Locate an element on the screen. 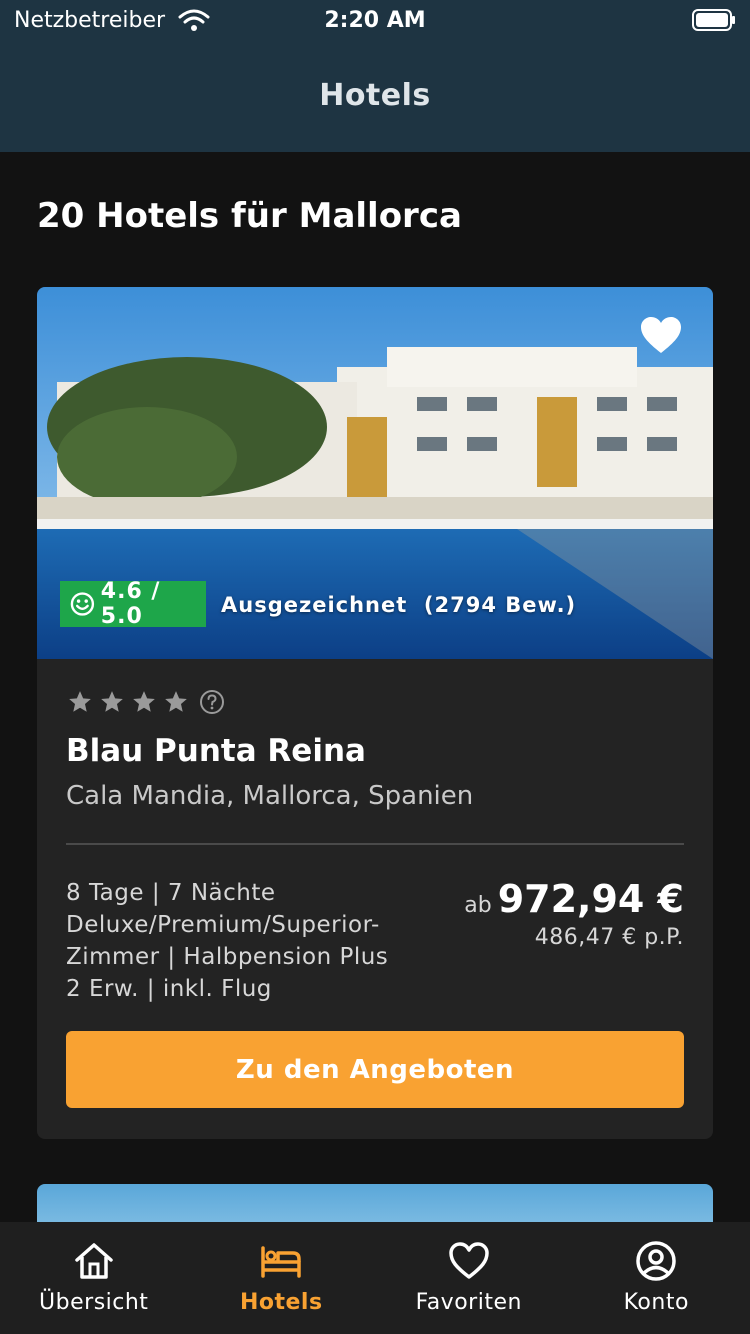 The image size is (750, 1334). star-rating is located at coordinates (146, 702).